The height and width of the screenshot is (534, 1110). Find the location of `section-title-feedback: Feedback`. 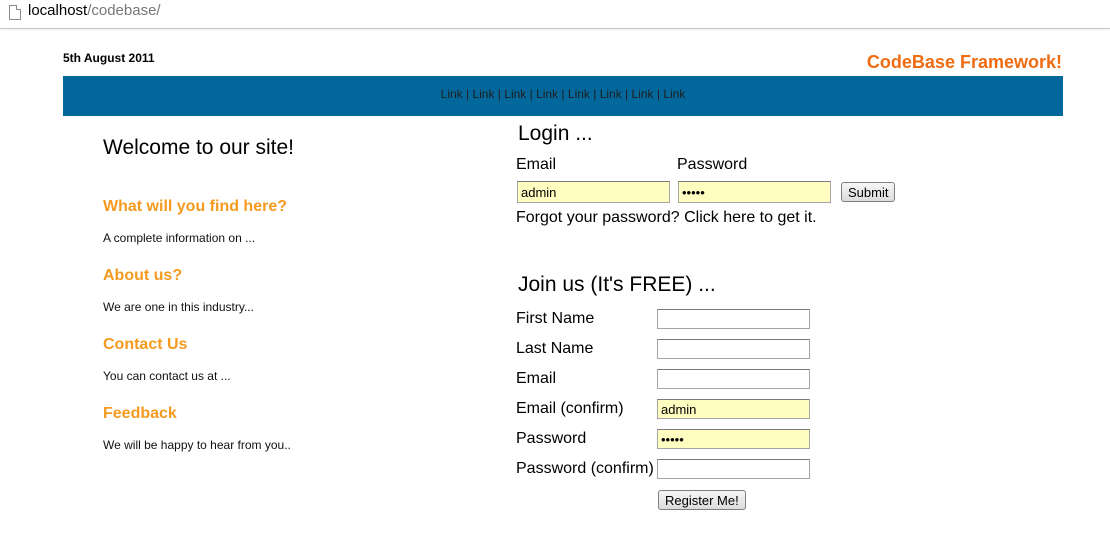

section-title-feedback: Feedback is located at coordinates (140, 413).